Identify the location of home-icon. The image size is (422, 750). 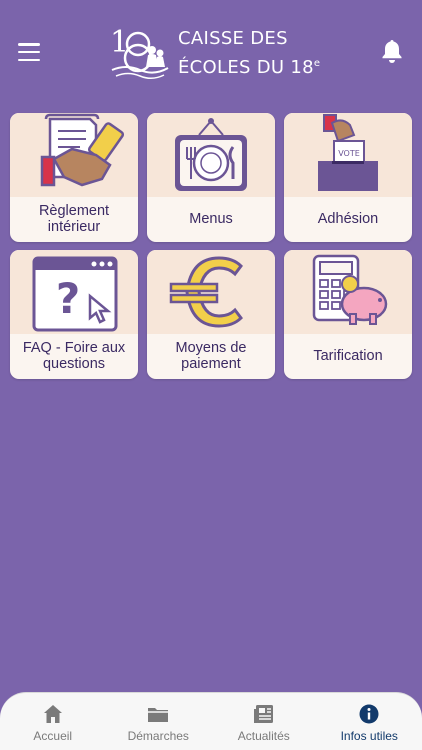
(52, 714).